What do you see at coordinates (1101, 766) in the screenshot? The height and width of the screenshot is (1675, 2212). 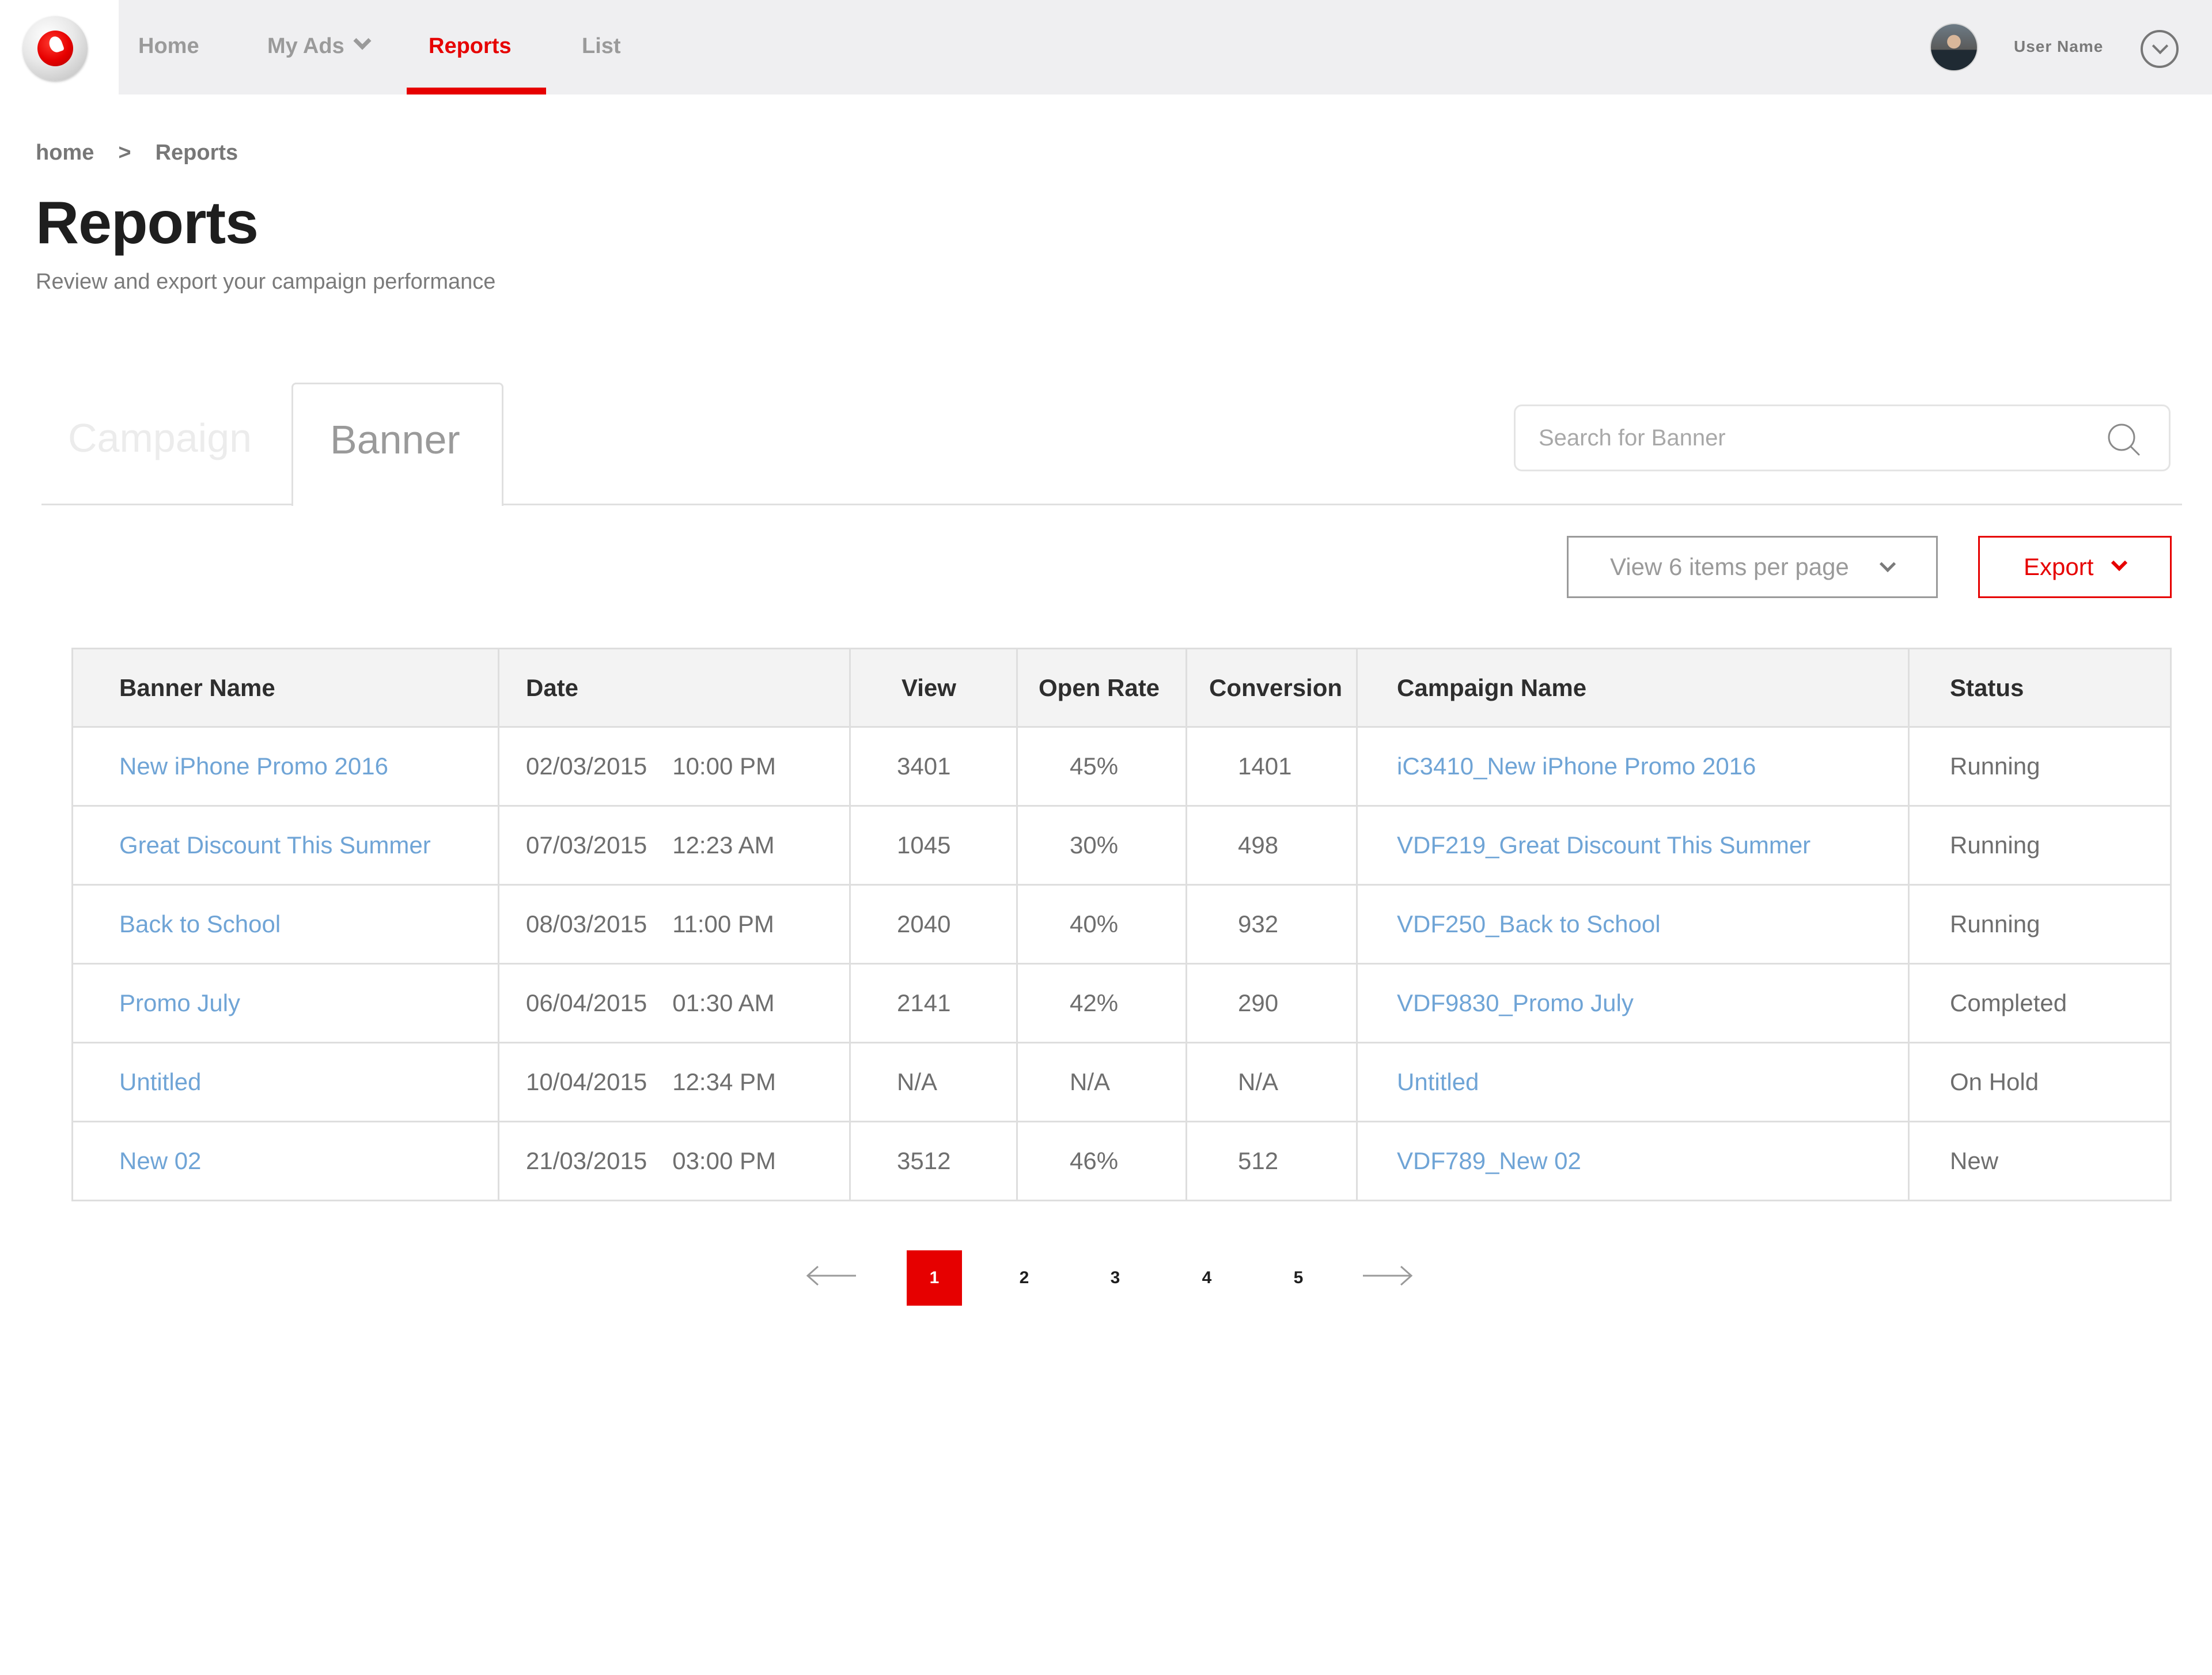 I see `open-rate-cell: 45%` at bounding box center [1101, 766].